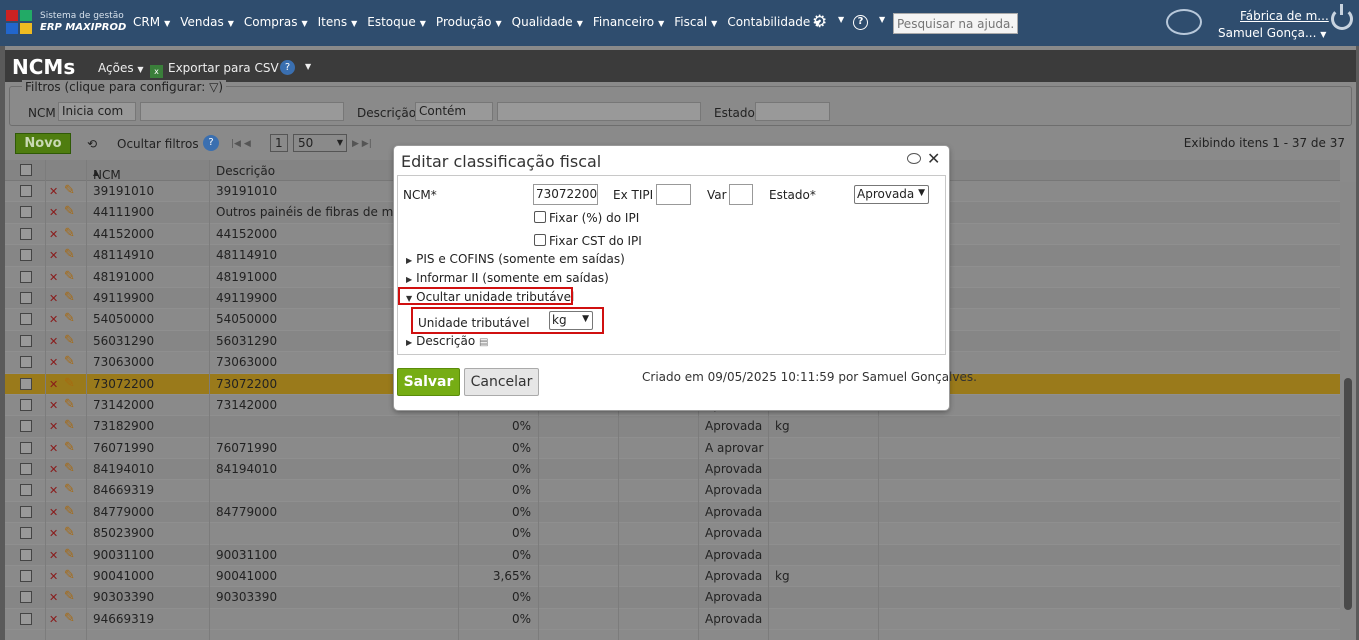 This screenshot has height=640, width=1359. Describe the element at coordinates (599, 111) in the screenshot. I see `desc-filter-input` at that location.